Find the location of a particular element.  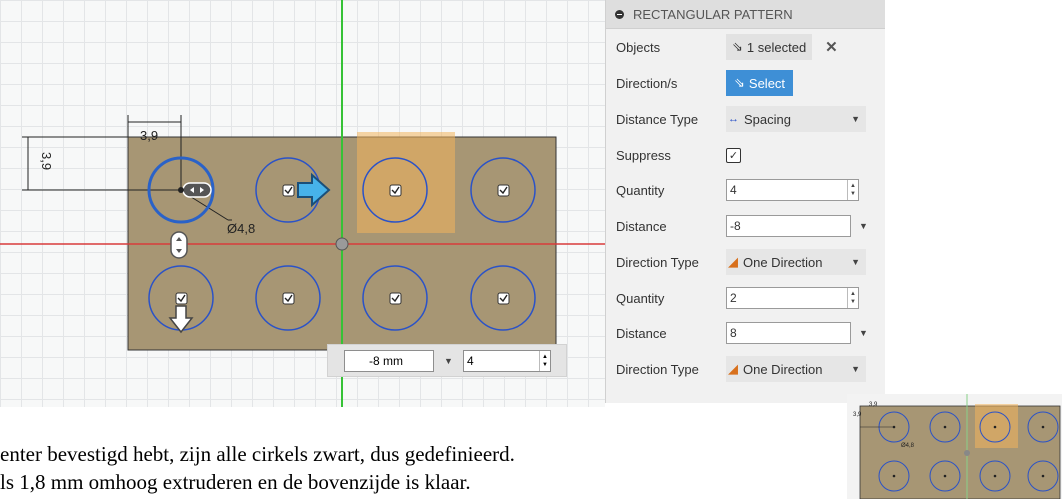

direction-type2-value: One Direction is located at coordinates (783, 369).